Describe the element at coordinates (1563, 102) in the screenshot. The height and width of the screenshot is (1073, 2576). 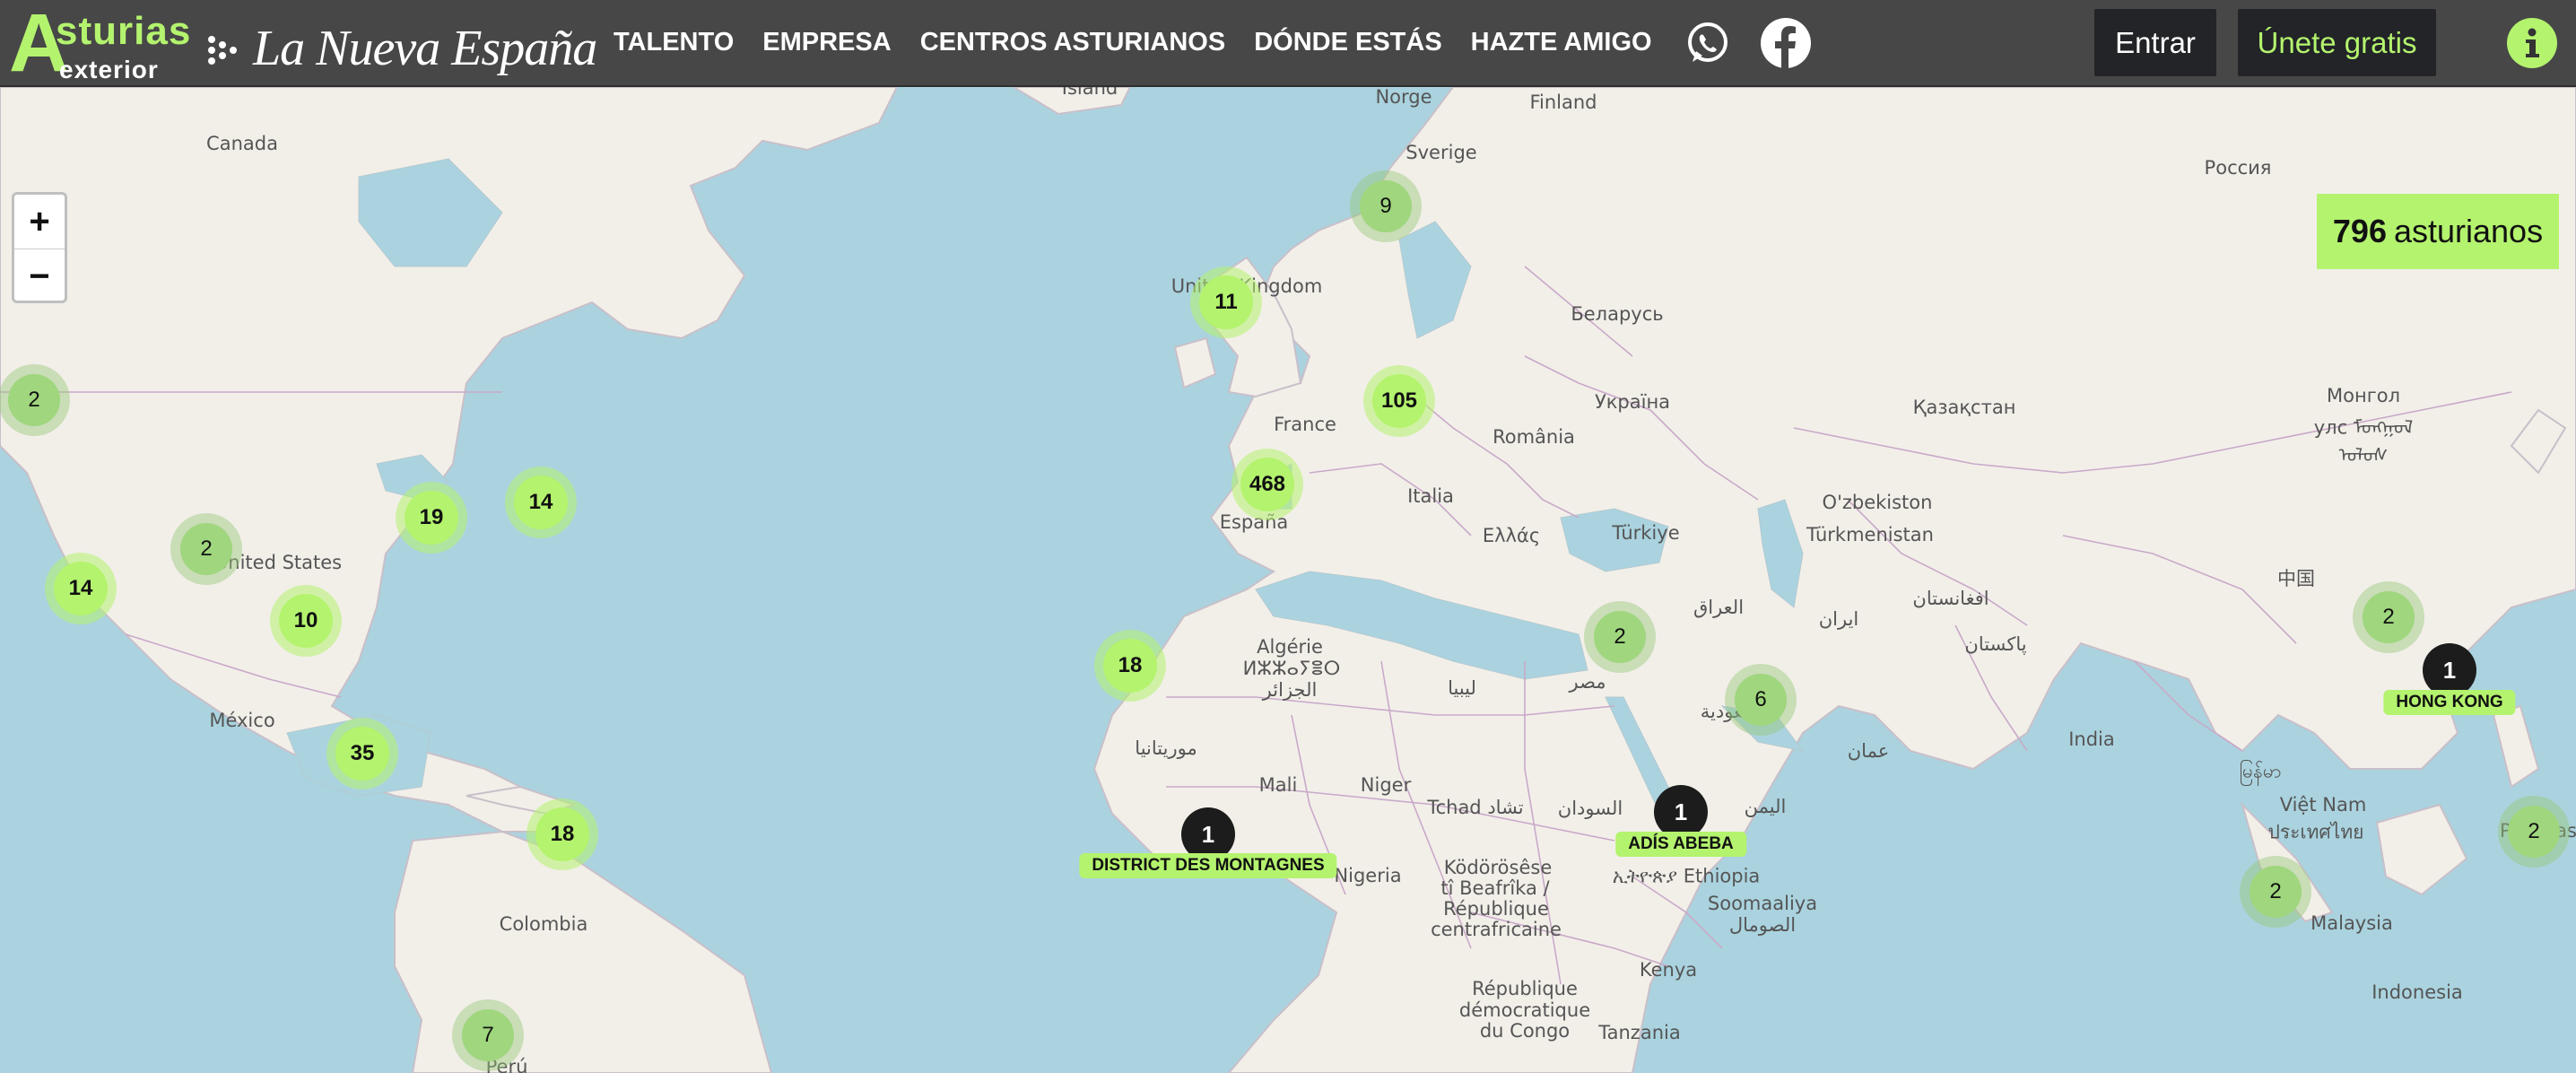
I see `place-label: Finland` at that location.